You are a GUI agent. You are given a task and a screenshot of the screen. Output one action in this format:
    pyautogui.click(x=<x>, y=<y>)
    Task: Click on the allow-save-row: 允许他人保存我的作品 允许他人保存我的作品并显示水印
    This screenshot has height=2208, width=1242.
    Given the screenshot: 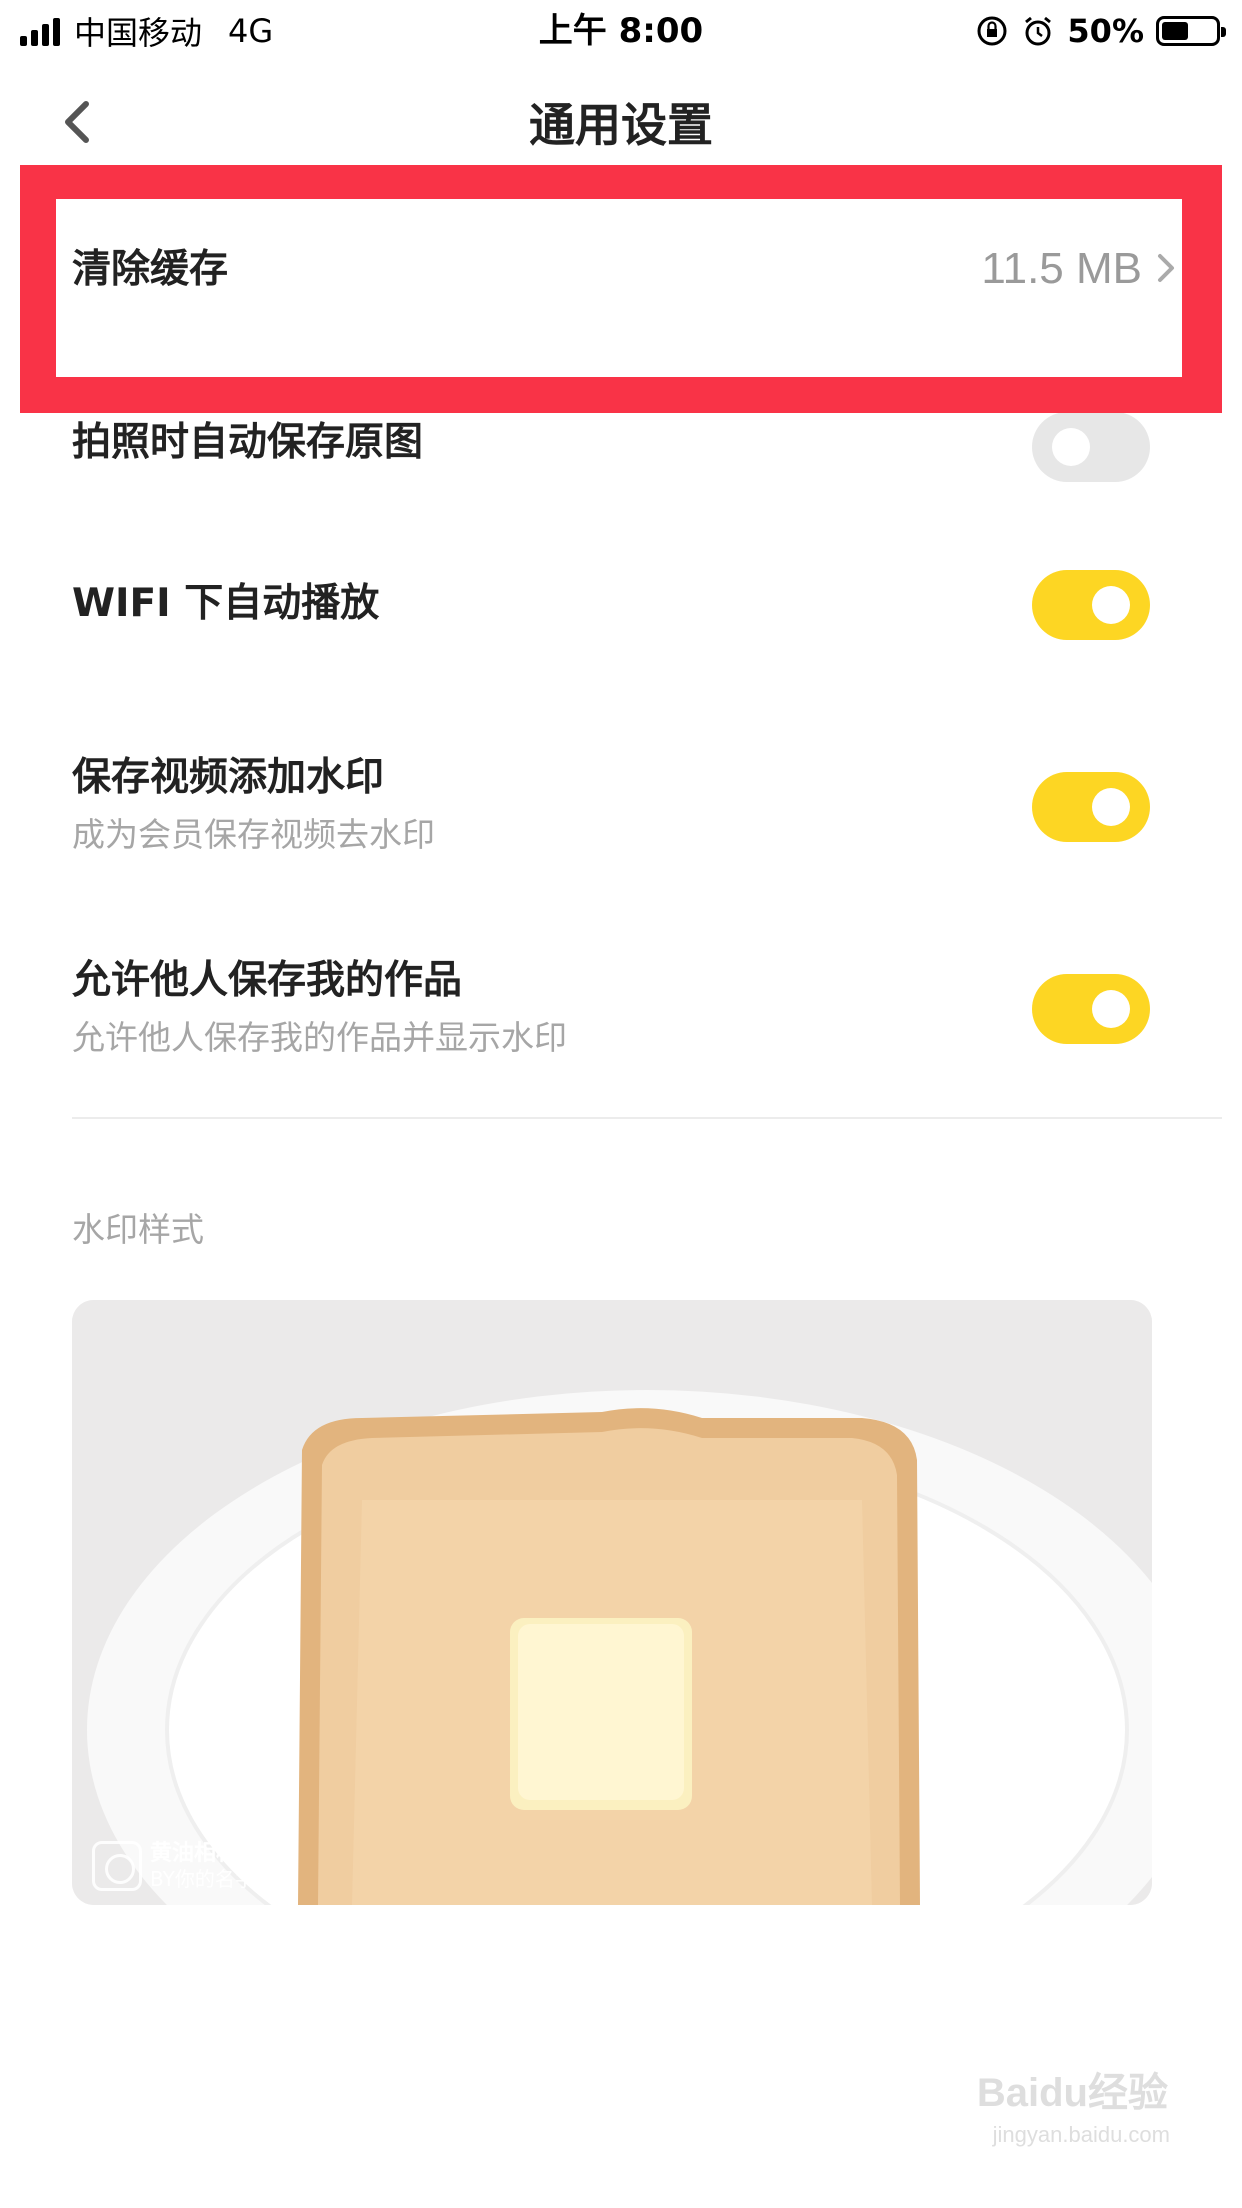 What is the action you would take?
    pyautogui.click(x=621, y=1013)
    